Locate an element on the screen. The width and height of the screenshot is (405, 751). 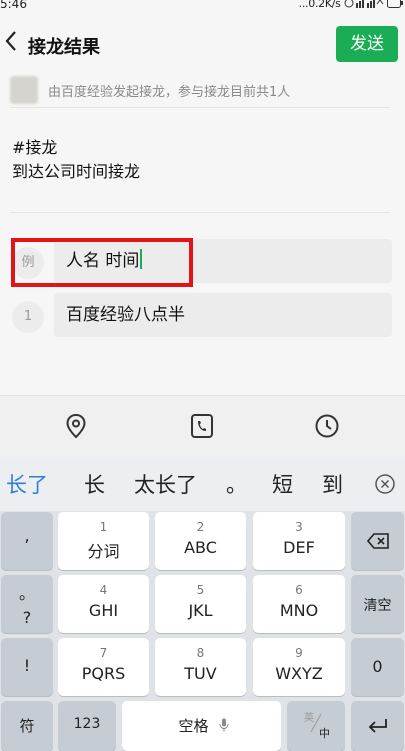
key-6-mno: 6 MNO is located at coordinates (299, 604).